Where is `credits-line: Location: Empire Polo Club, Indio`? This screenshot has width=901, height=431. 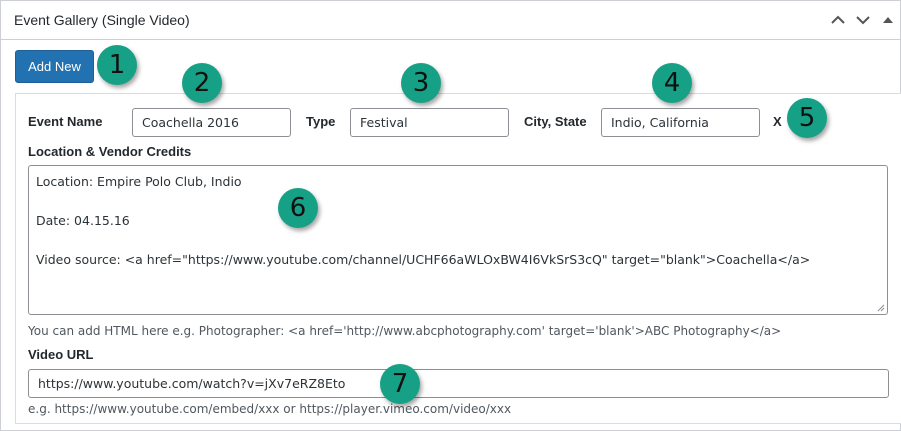 credits-line: Location: Empire Polo Club, Indio is located at coordinates (139, 181).